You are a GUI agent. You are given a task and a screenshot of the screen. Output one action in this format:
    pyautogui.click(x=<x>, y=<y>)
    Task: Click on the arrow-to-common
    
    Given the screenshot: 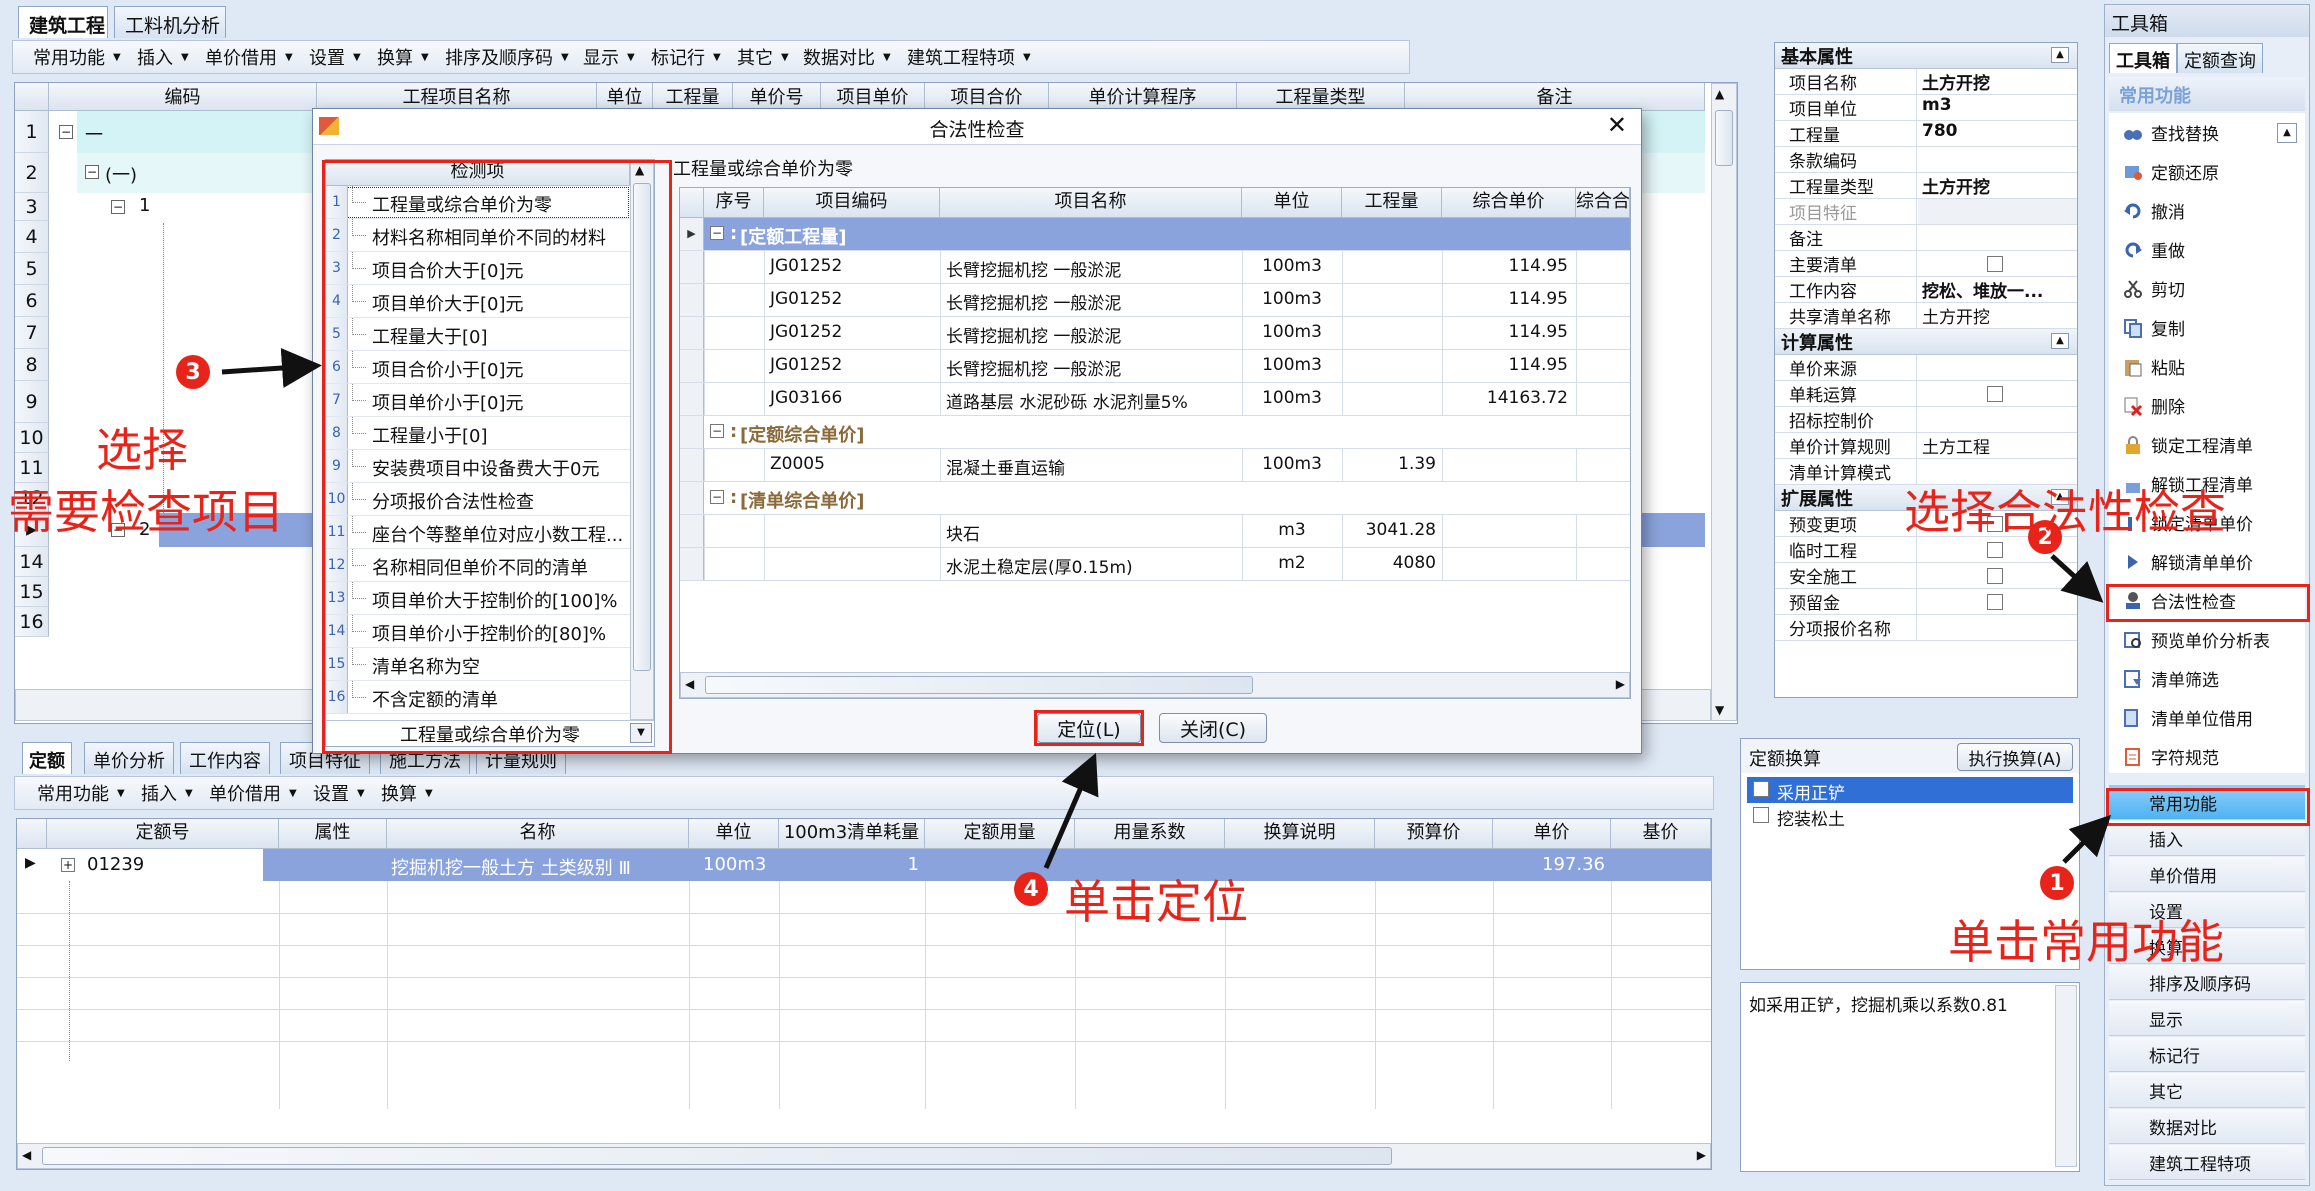 What is the action you would take?
    pyautogui.click(x=2087, y=839)
    